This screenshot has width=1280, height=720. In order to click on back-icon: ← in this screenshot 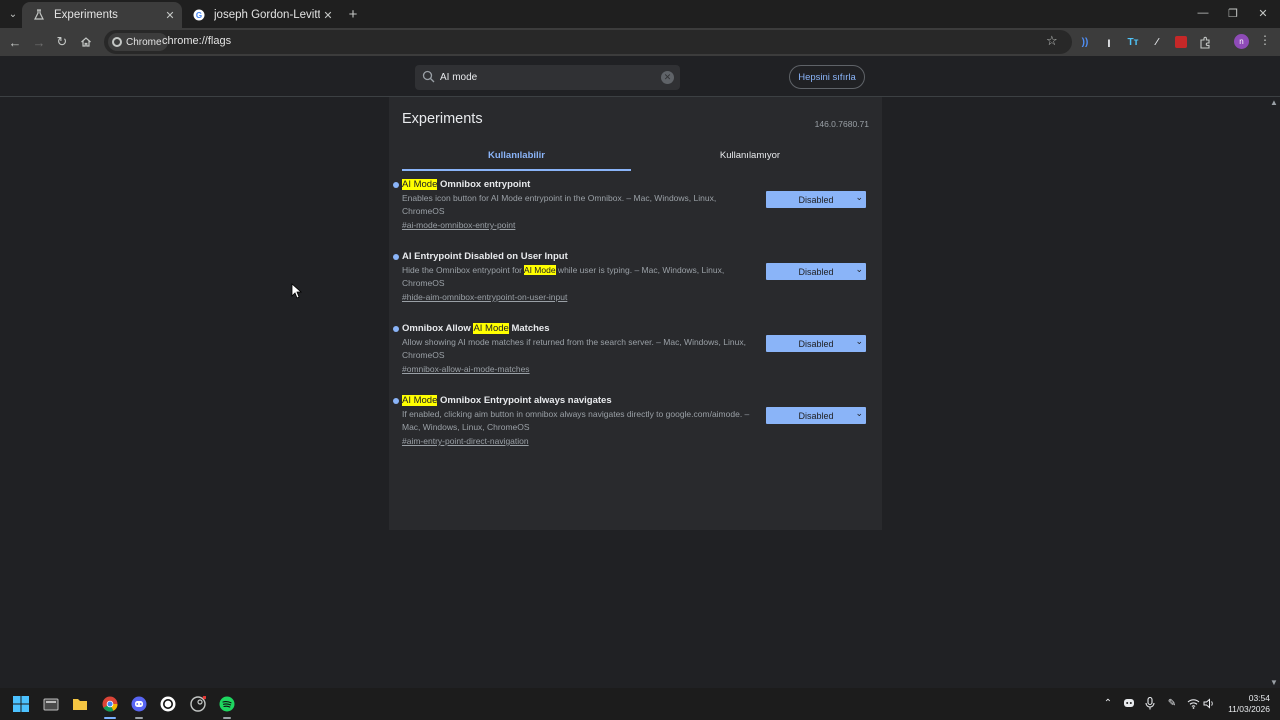, I will do `click(15, 42)`.